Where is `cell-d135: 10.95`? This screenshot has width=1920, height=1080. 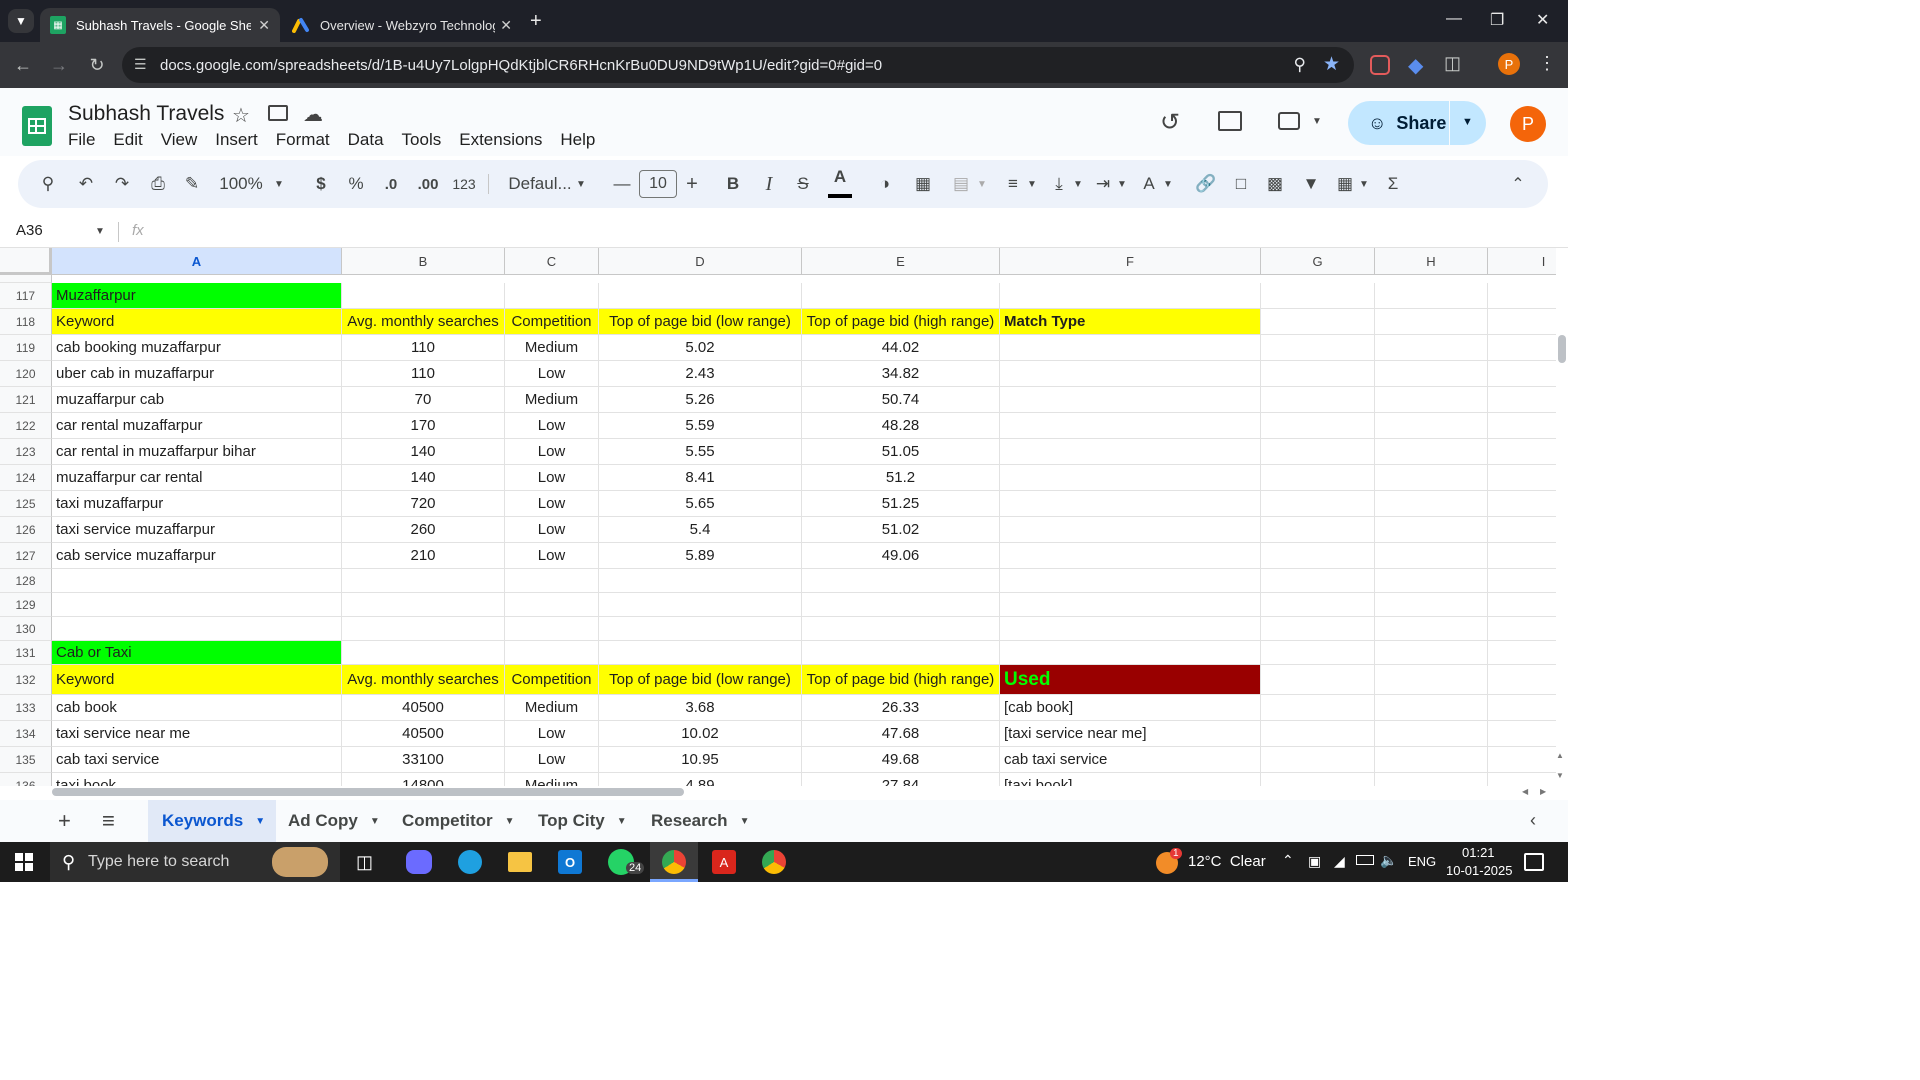
cell-d135: 10.95 is located at coordinates (700, 760).